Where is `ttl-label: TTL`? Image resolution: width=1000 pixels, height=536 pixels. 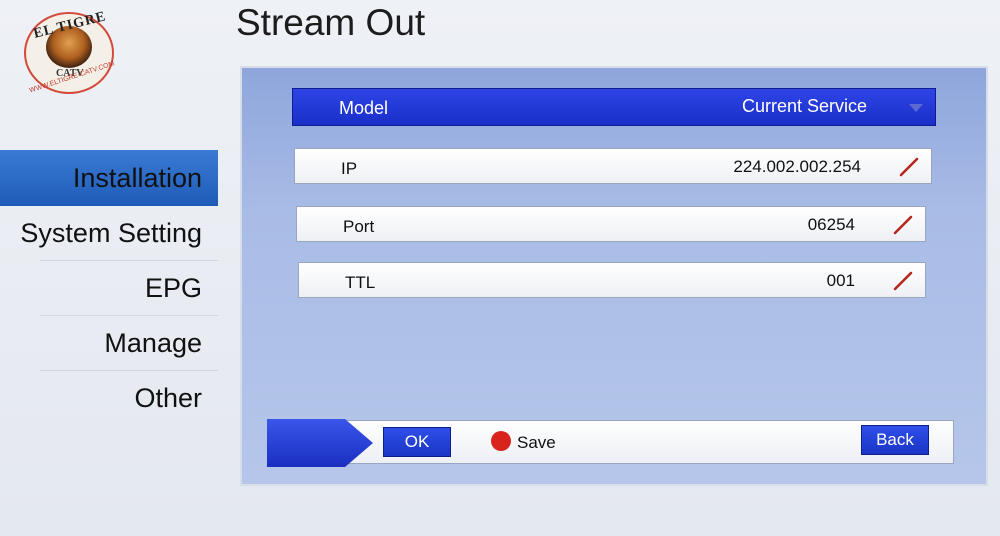 ttl-label: TTL is located at coordinates (360, 282).